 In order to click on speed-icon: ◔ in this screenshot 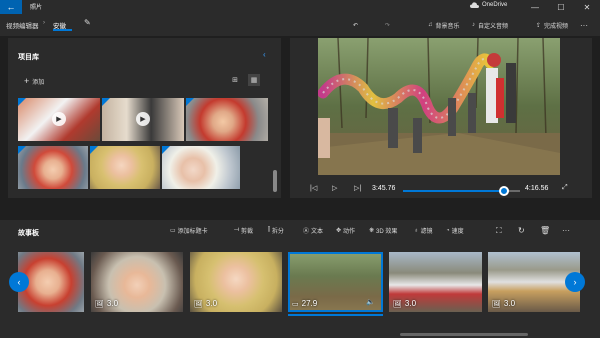, I will do `click(448, 230)`.